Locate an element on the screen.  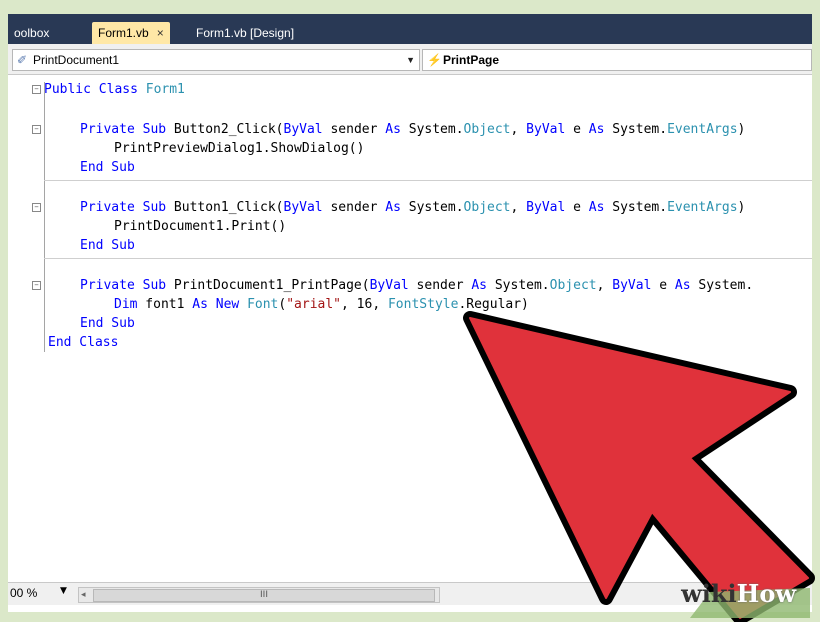
wikihow-logo-text: wikiHow is located at coordinates (738, 593).